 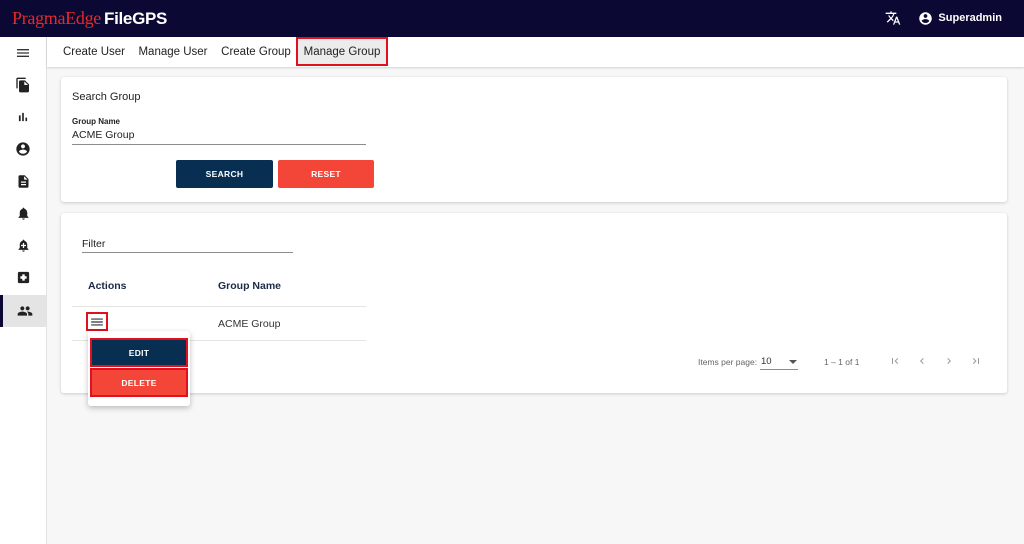 I want to click on menu-icon, so click(x=23, y=53).